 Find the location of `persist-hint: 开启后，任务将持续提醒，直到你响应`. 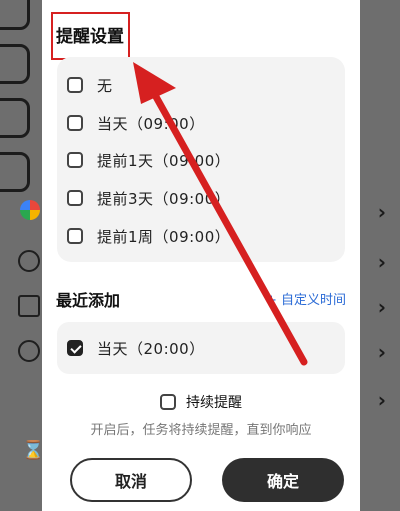

persist-hint: 开启后，任务将持续提醒，直到你响应 is located at coordinates (201, 430).